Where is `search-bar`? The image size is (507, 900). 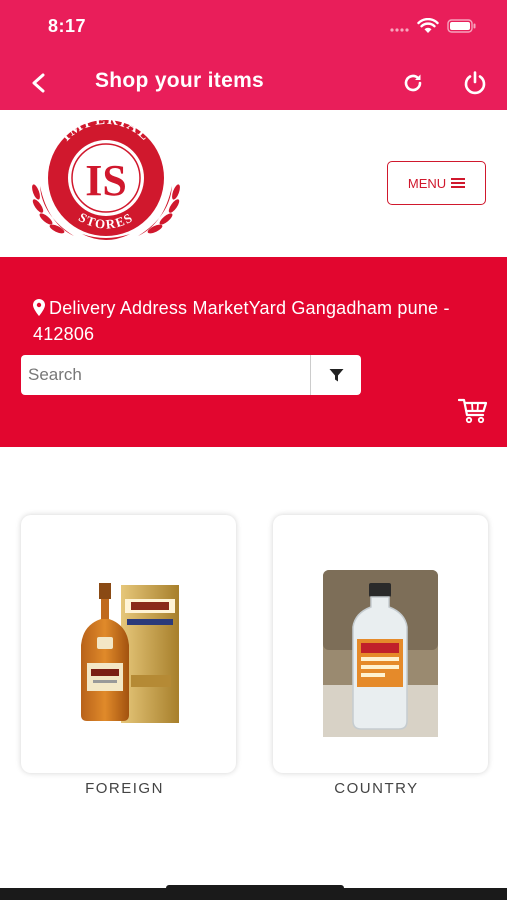 search-bar is located at coordinates (191, 375).